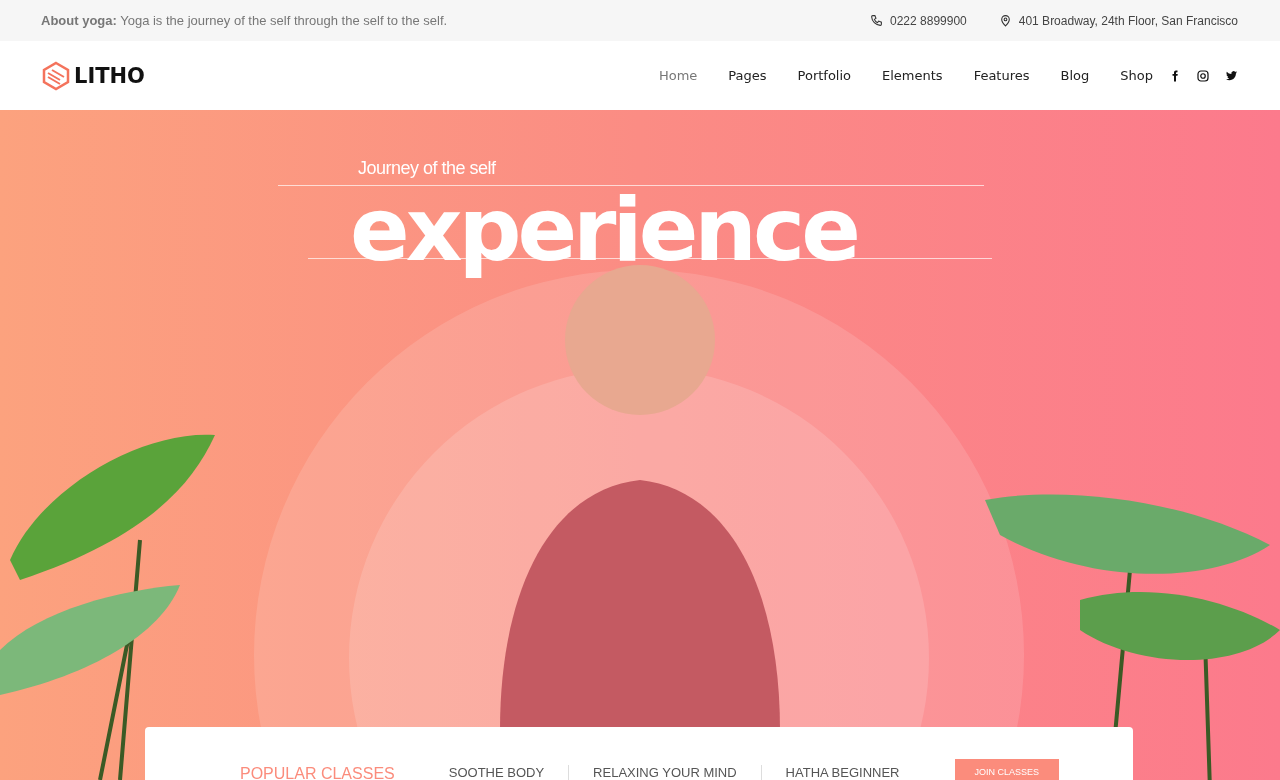 The width and height of the screenshot is (1280, 780). What do you see at coordinates (1001, 75) in the screenshot?
I see `nav-link: Features` at bounding box center [1001, 75].